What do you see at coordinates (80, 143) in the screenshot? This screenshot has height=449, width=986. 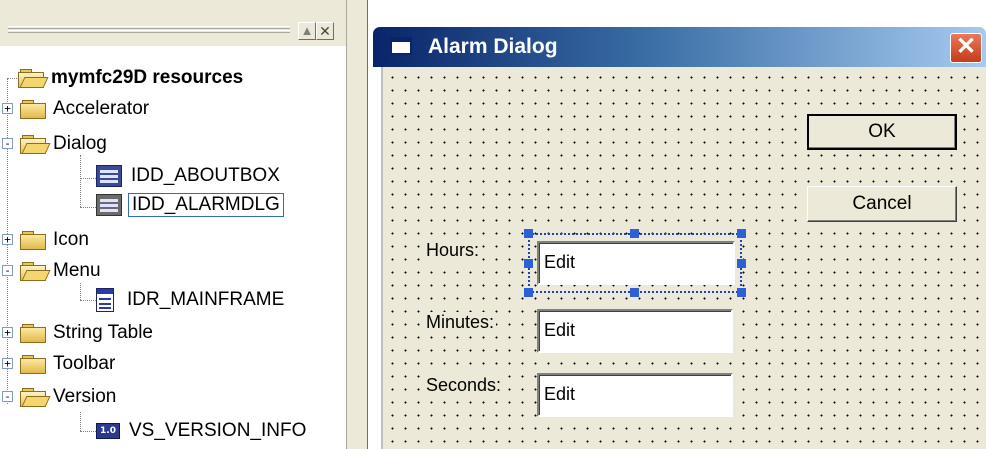 I see `tree-item-label: Dialog` at bounding box center [80, 143].